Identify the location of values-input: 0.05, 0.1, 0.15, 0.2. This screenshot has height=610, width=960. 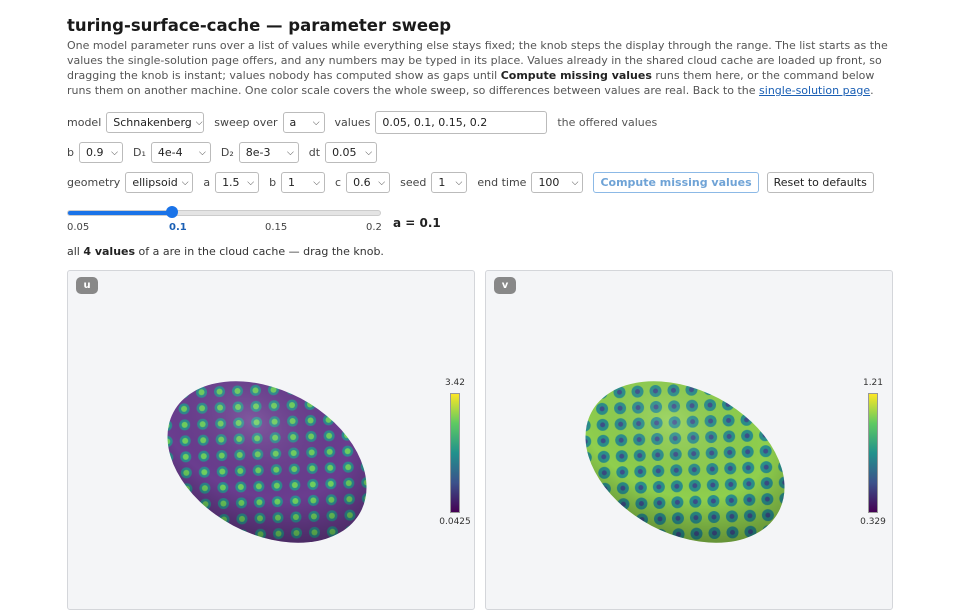
(461, 122).